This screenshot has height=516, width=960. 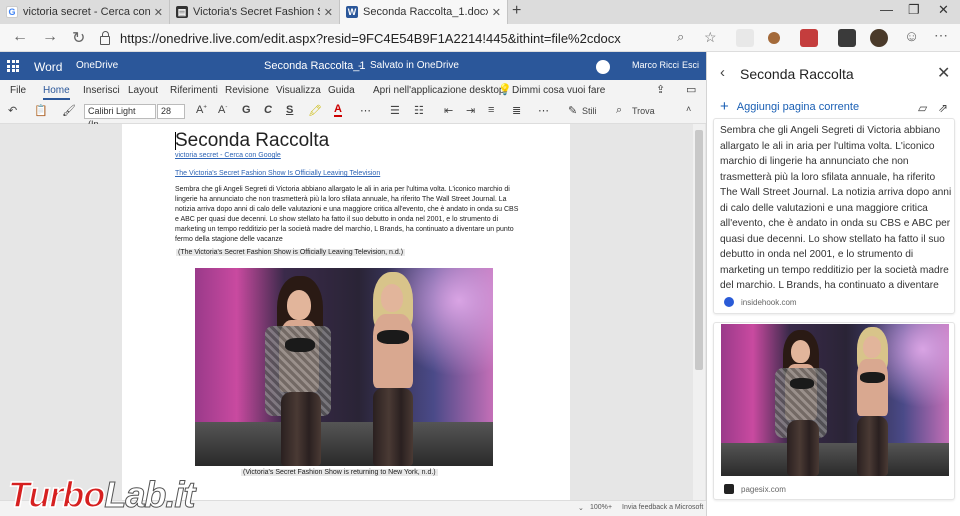 What do you see at coordinates (247, 90) in the screenshot?
I see `tab-review: Revisione` at bounding box center [247, 90].